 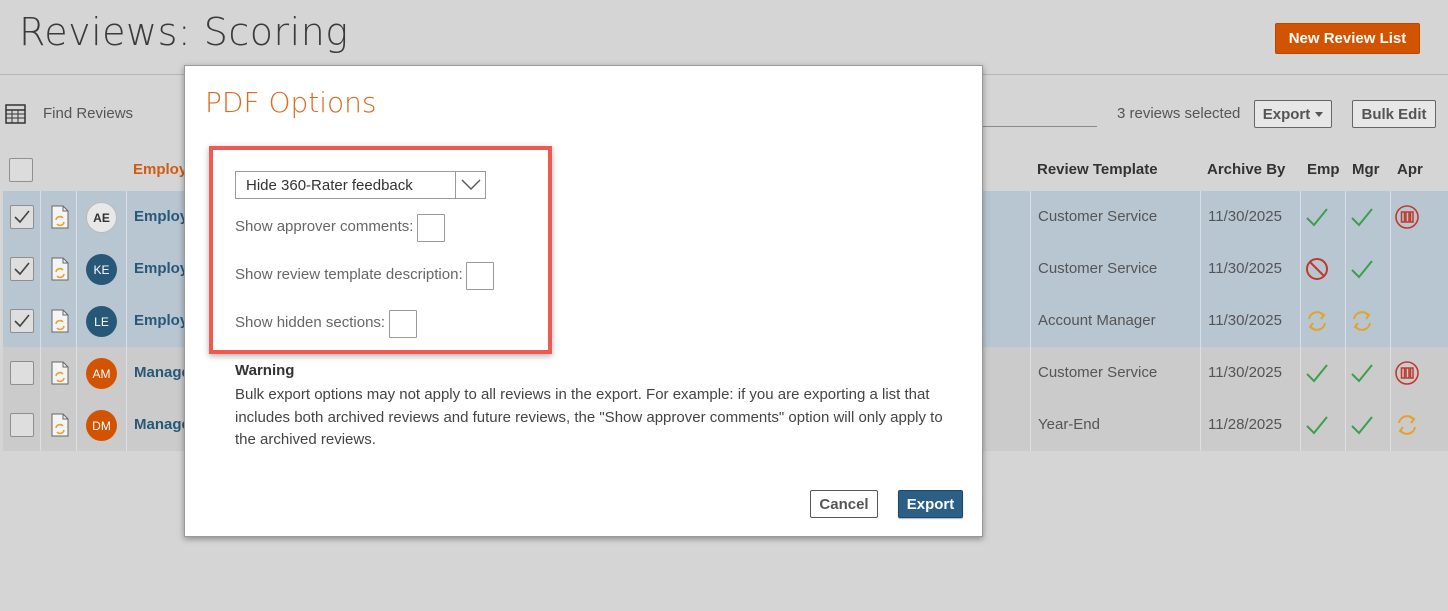 What do you see at coordinates (480, 276) in the screenshot?
I see `show-template-description-checkbox` at bounding box center [480, 276].